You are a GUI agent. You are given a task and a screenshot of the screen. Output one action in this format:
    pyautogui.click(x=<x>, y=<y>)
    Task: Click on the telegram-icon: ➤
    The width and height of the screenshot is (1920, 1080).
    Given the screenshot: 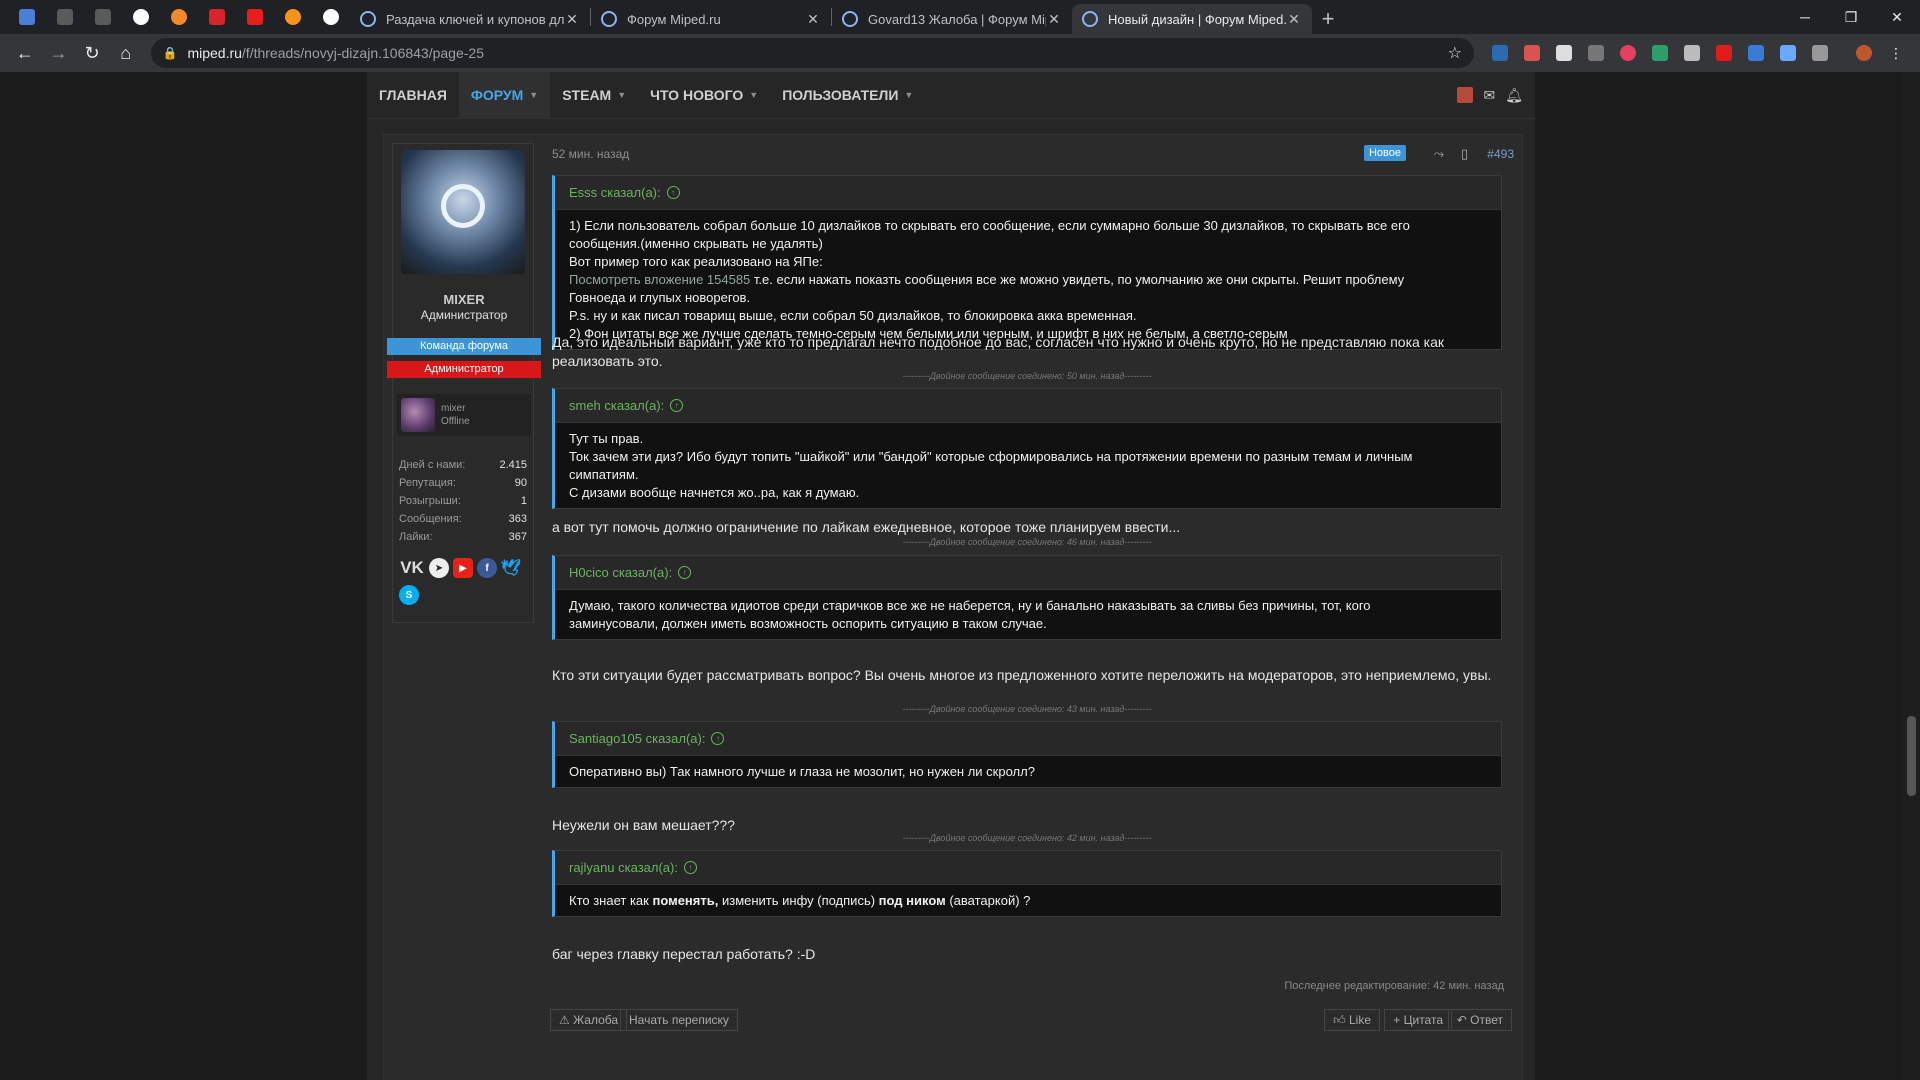 What is the action you would take?
    pyautogui.click(x=439, y=568)
    